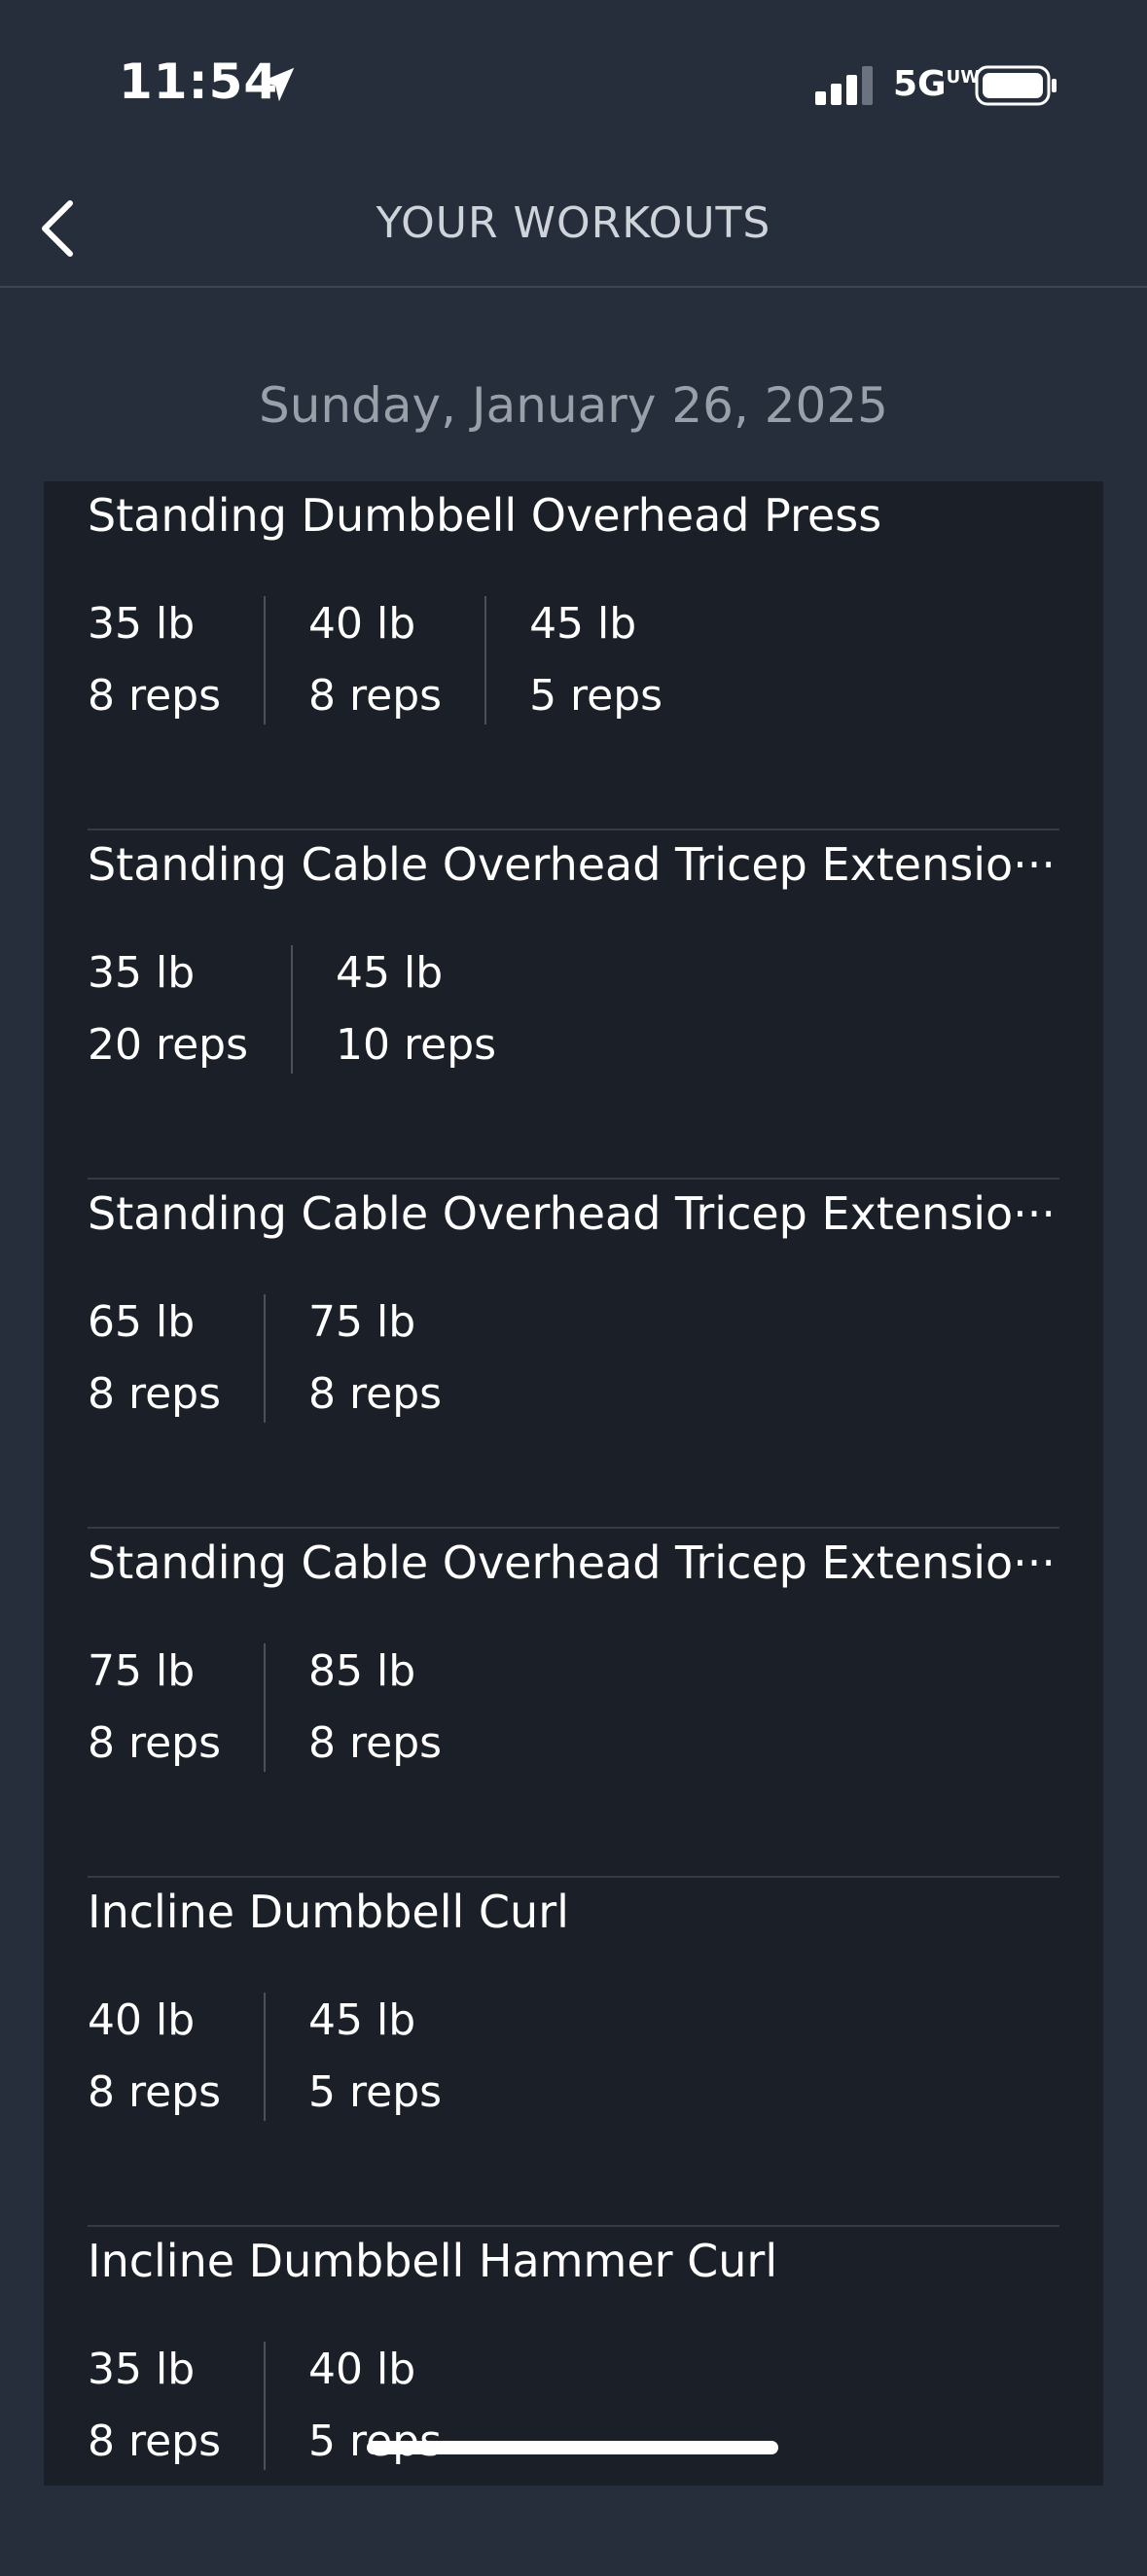  What do you see at coordinates (176, 1359) in the screenshot?
I see `set-item: 65 lb 8 reps` at bounding box center [176, 1359].